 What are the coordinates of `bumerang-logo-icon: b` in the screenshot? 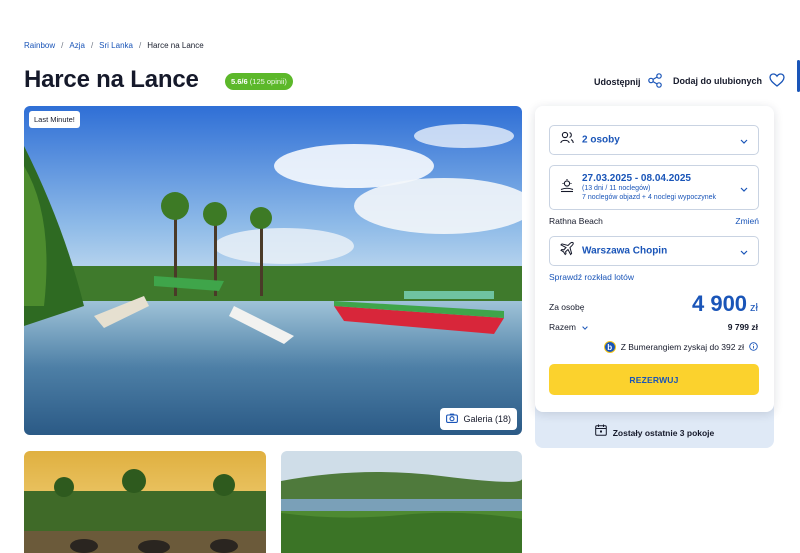 It's located at (609, 347).